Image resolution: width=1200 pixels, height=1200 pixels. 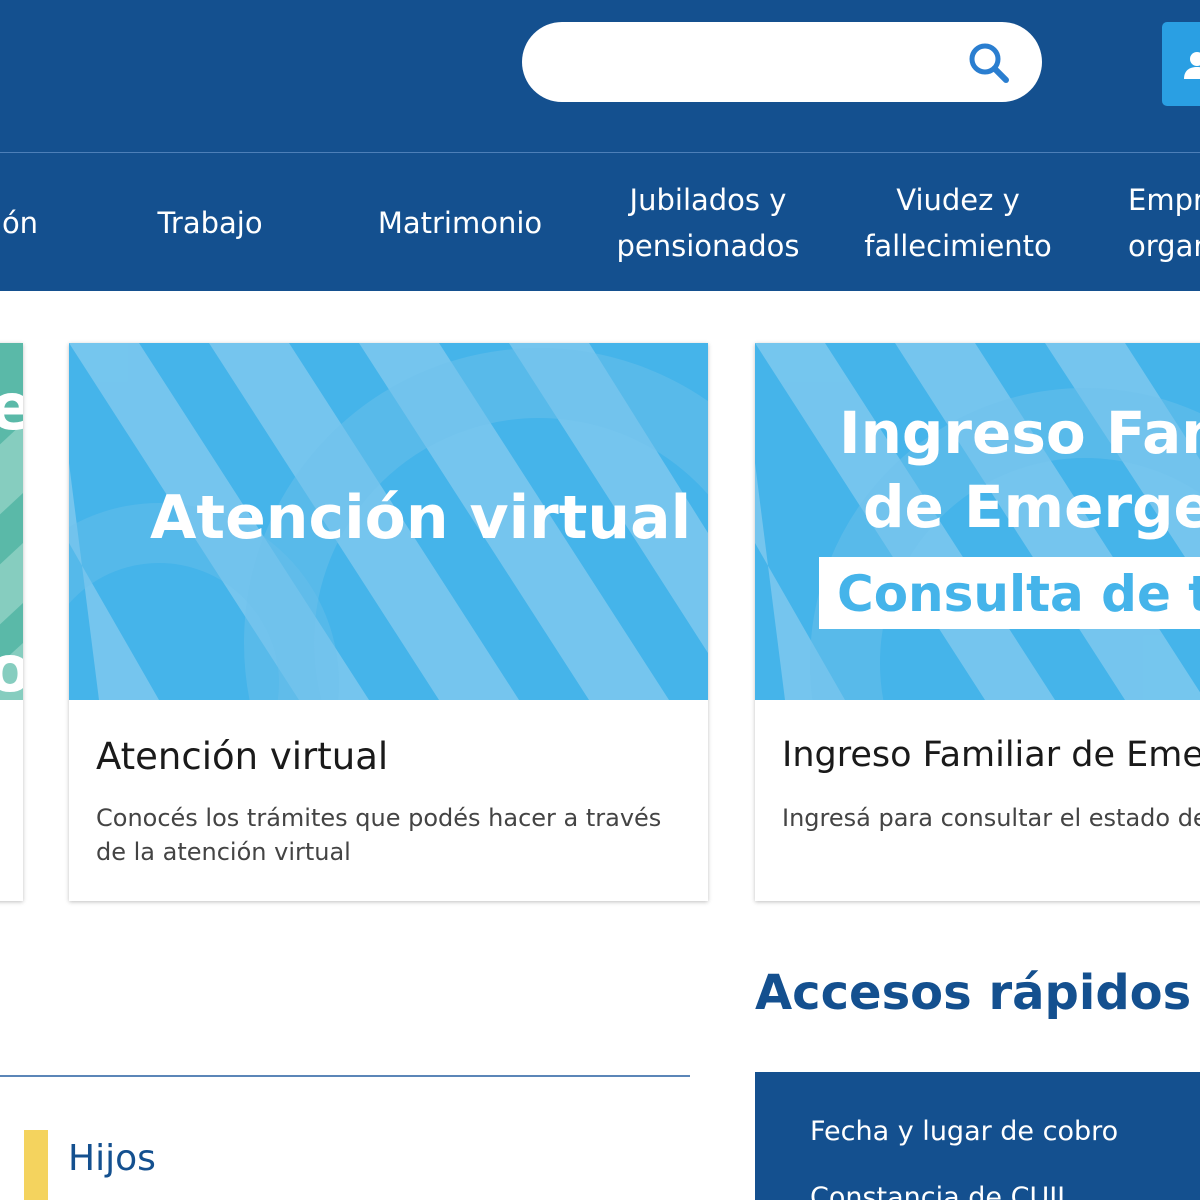 I want to click on nav-item-label: Matrimonio, so click(x=460, y=222).